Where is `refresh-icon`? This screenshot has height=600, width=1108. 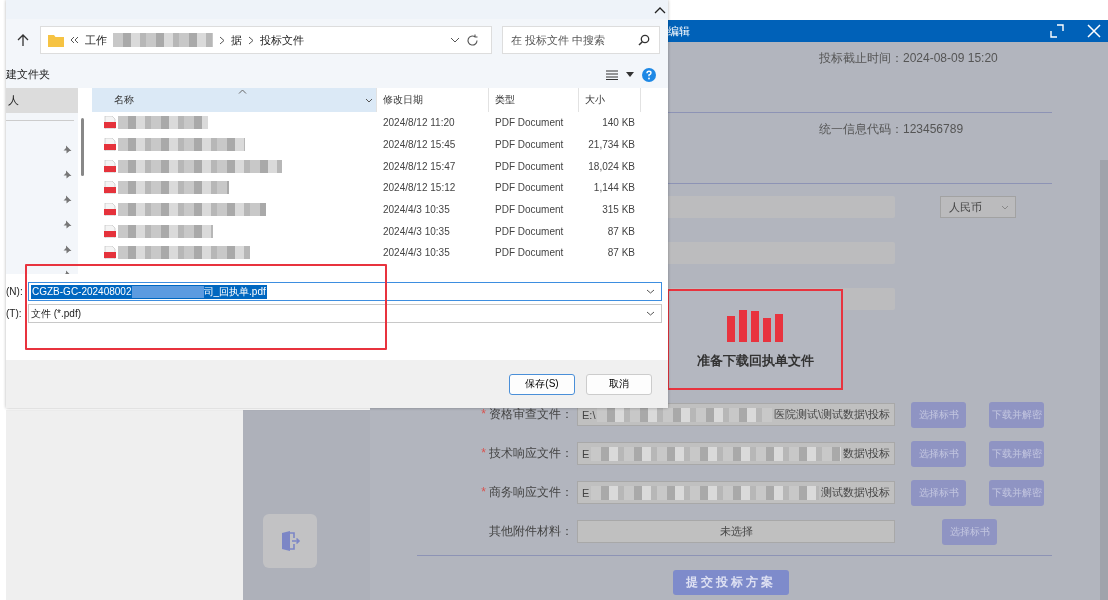 refresh-icon is located at coordinates (472, 40).